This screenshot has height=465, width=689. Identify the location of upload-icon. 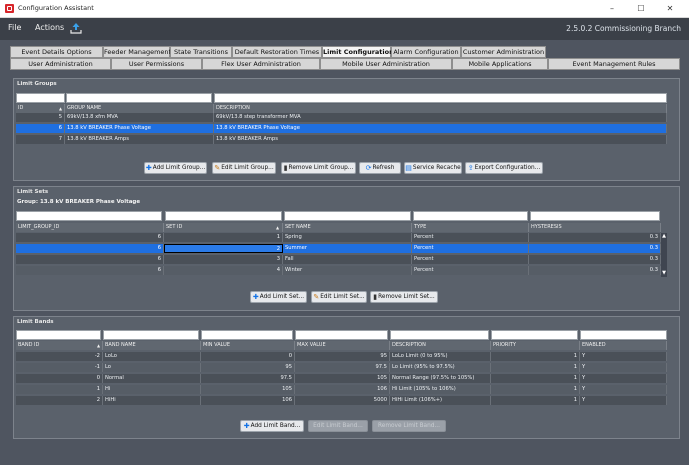
(76, 28).